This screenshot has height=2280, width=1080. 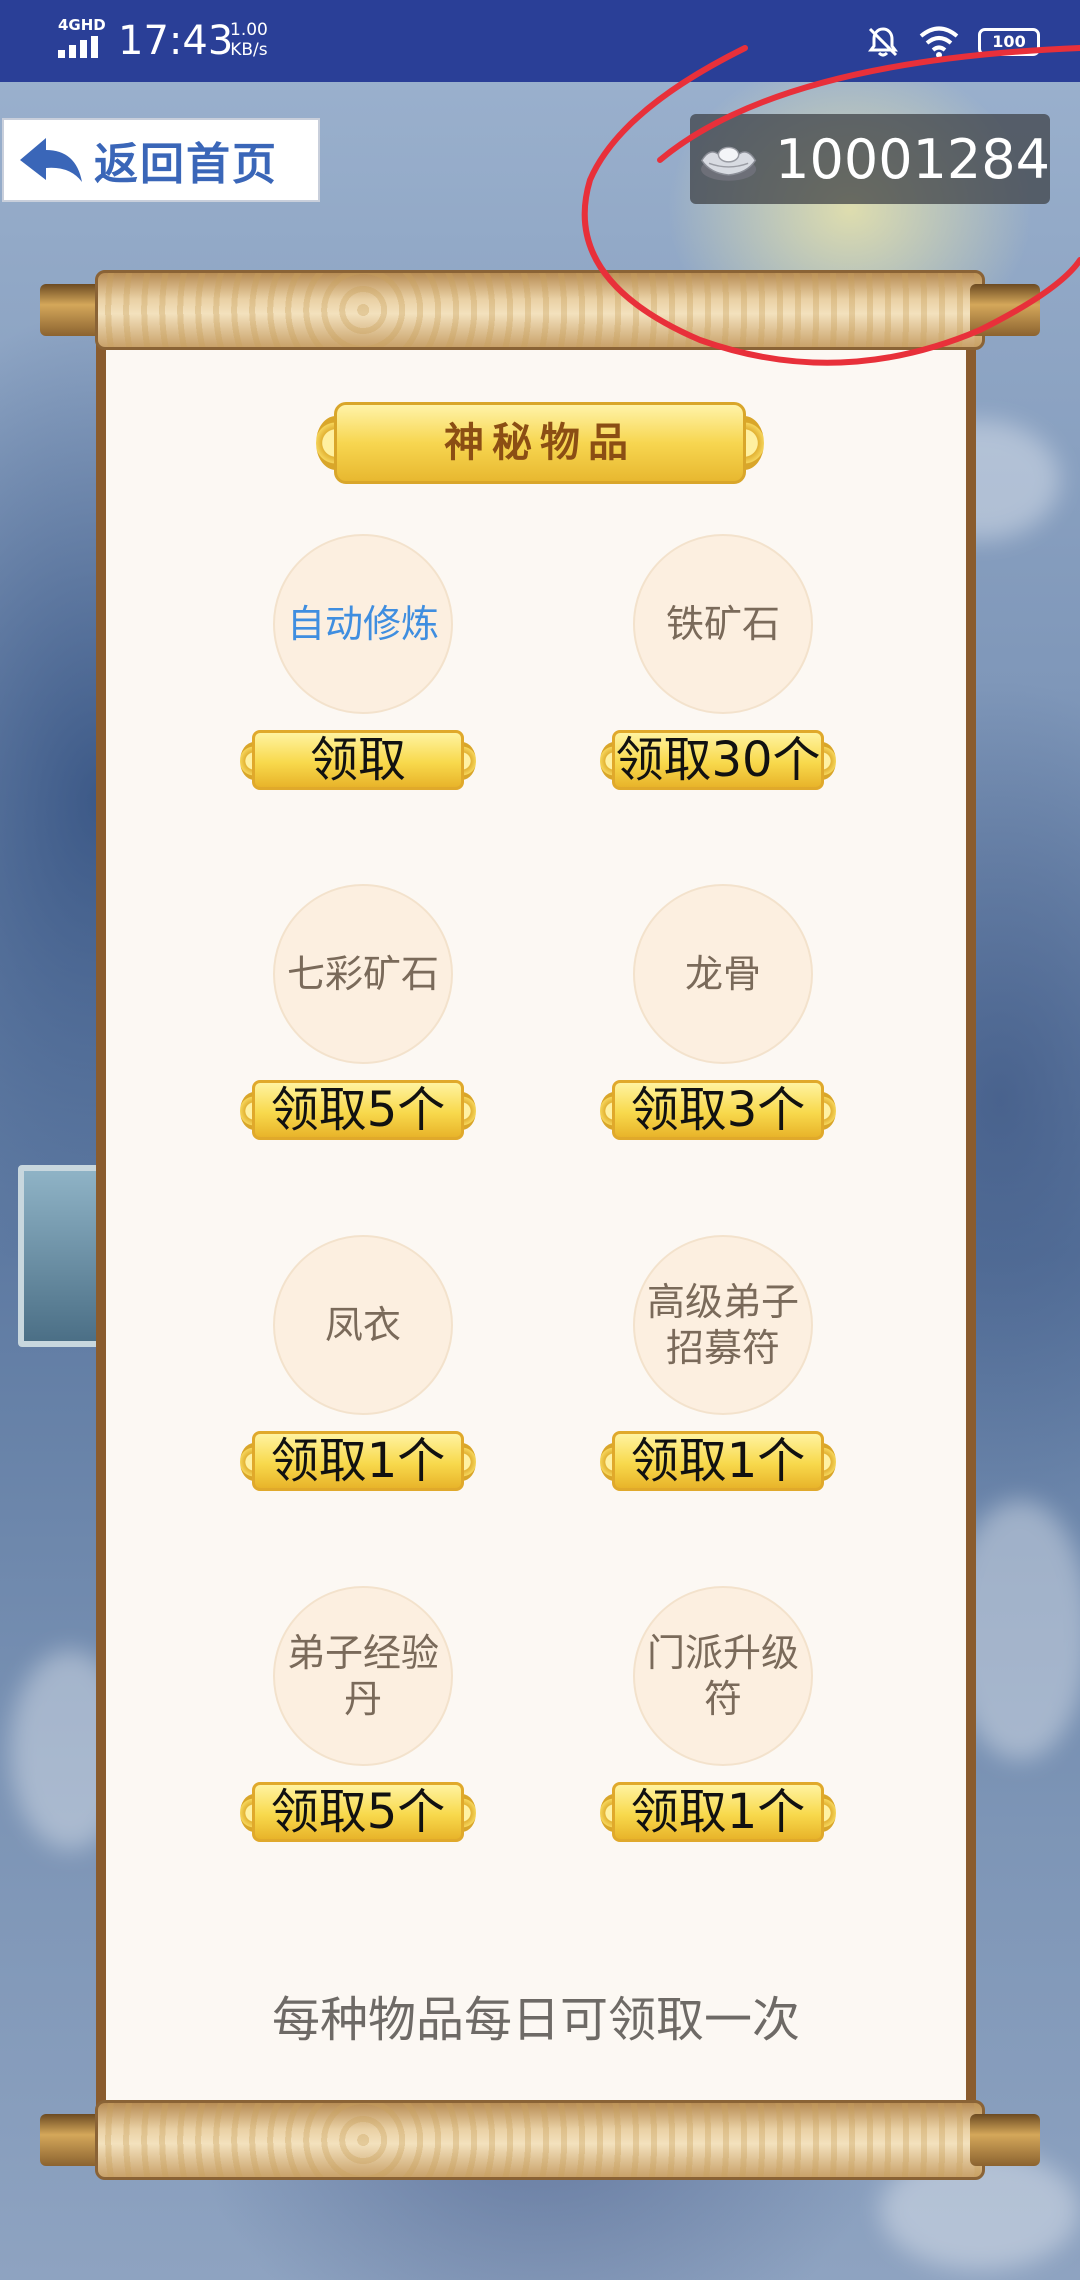 I want to click on scroll-bottom-rod, so click(x=540, y=2140).